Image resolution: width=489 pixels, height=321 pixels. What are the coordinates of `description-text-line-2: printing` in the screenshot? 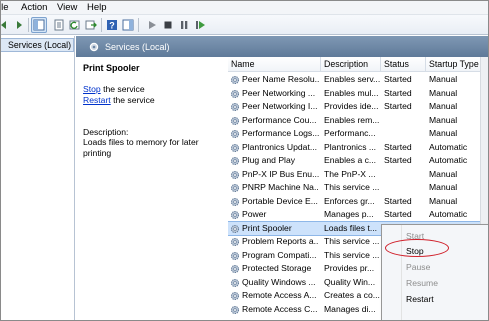 It's located at (97, 153).